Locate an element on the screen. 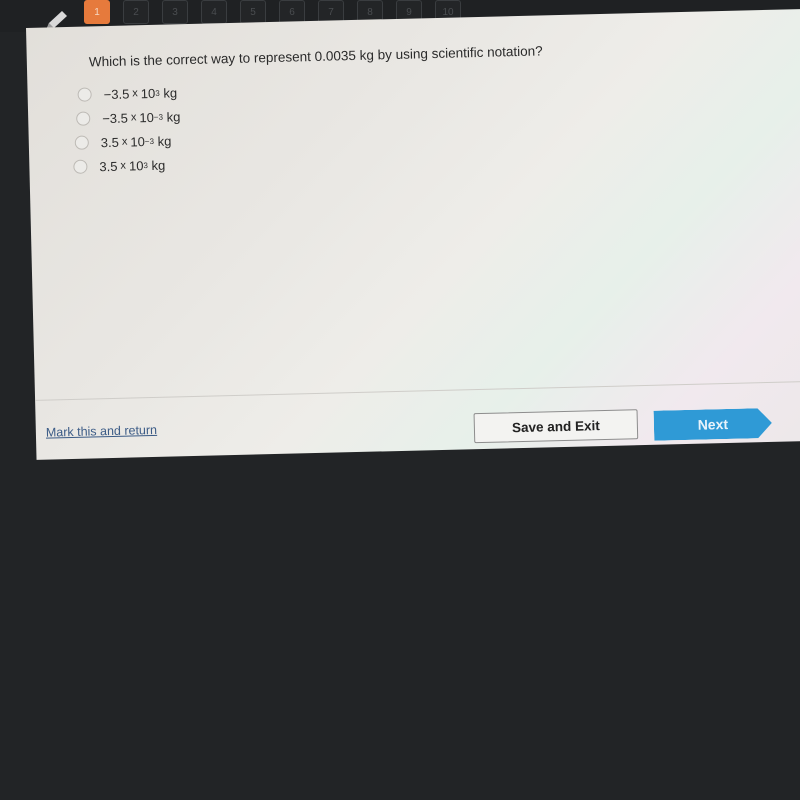 This screenshot has height=800, width=800. answer-option: 3.5 x 10 −3 kg is located at coordinates (128, 141).